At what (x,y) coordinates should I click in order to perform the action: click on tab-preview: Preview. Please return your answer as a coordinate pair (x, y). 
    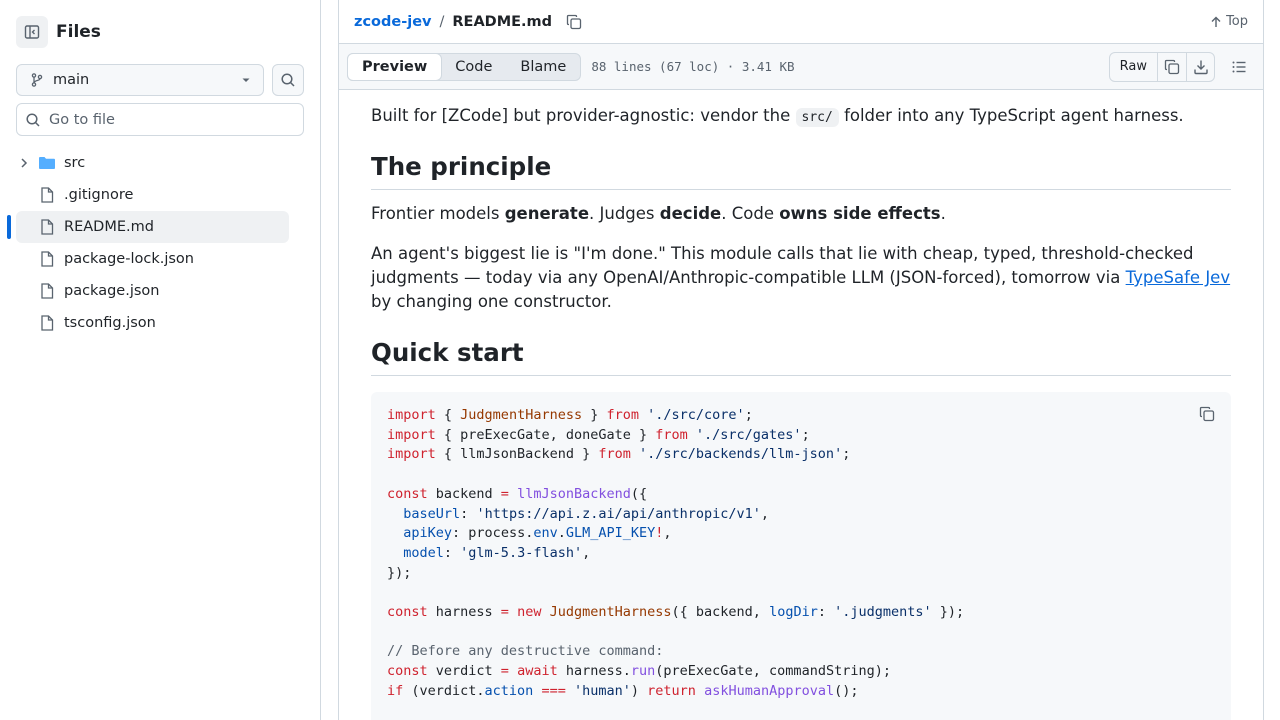
    Looking at the image, I should click on (395, 66).